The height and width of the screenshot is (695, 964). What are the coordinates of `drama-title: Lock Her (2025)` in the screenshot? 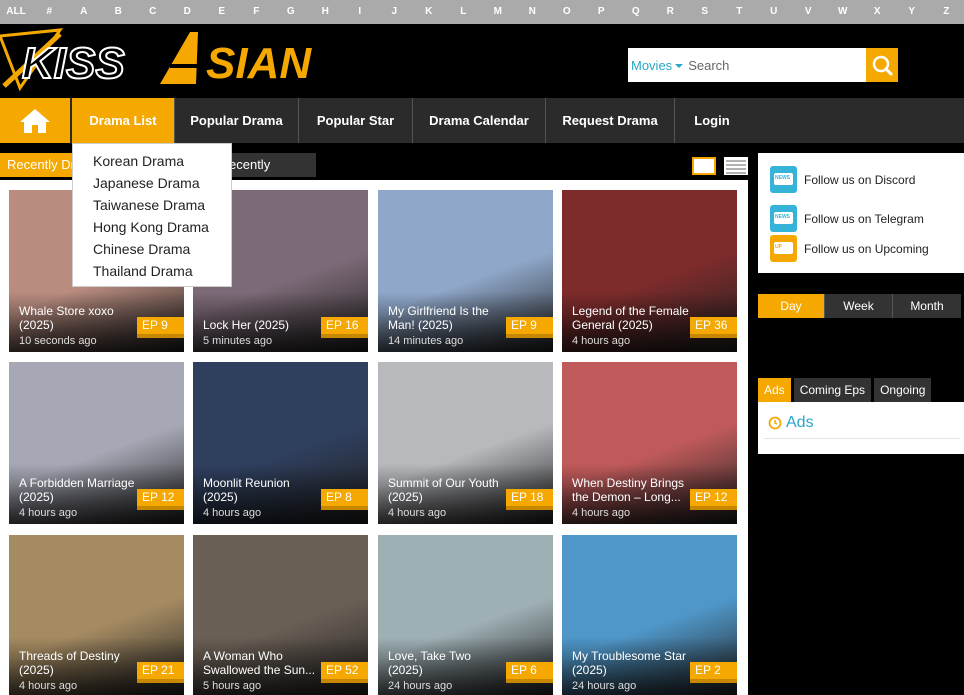 It's located at (262, 325).